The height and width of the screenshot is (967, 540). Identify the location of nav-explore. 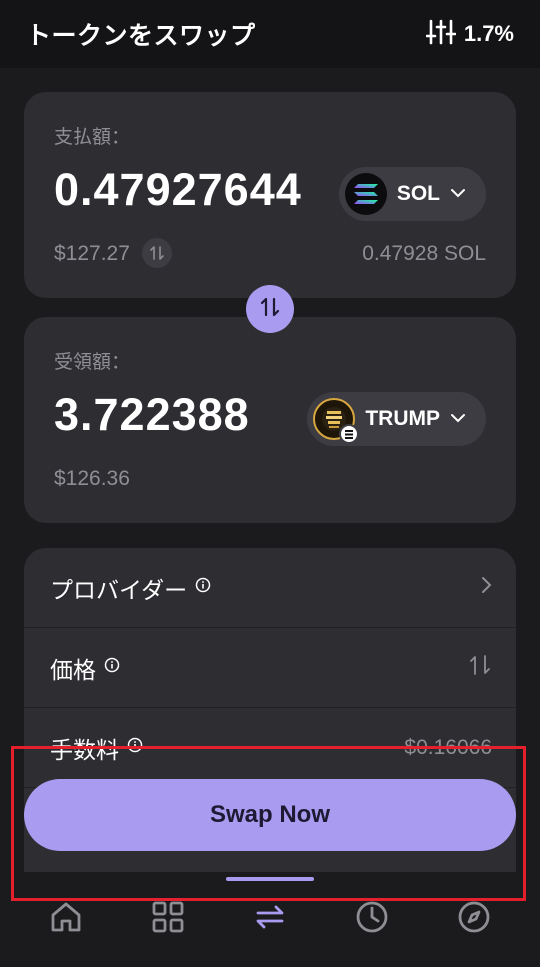
(474, 919).